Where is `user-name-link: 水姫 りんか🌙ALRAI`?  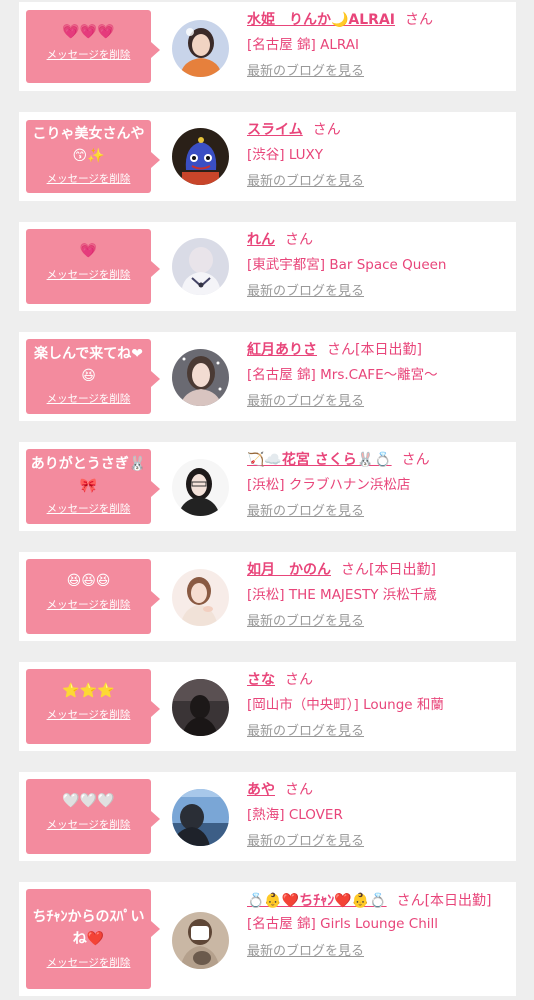
user-name-link: 水姫 りんか🌙ALRAI is located at coordinates (321, 20).